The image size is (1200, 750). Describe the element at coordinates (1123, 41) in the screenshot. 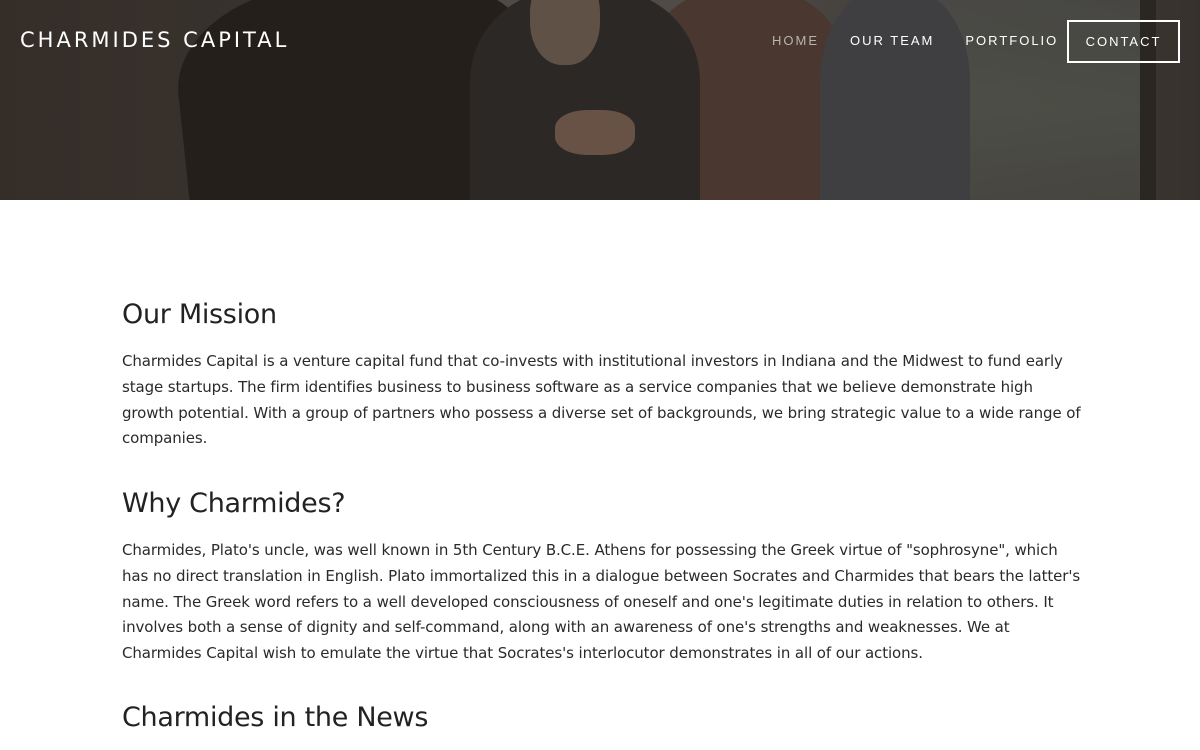

I see `contact-button: CONTACT` at that location.